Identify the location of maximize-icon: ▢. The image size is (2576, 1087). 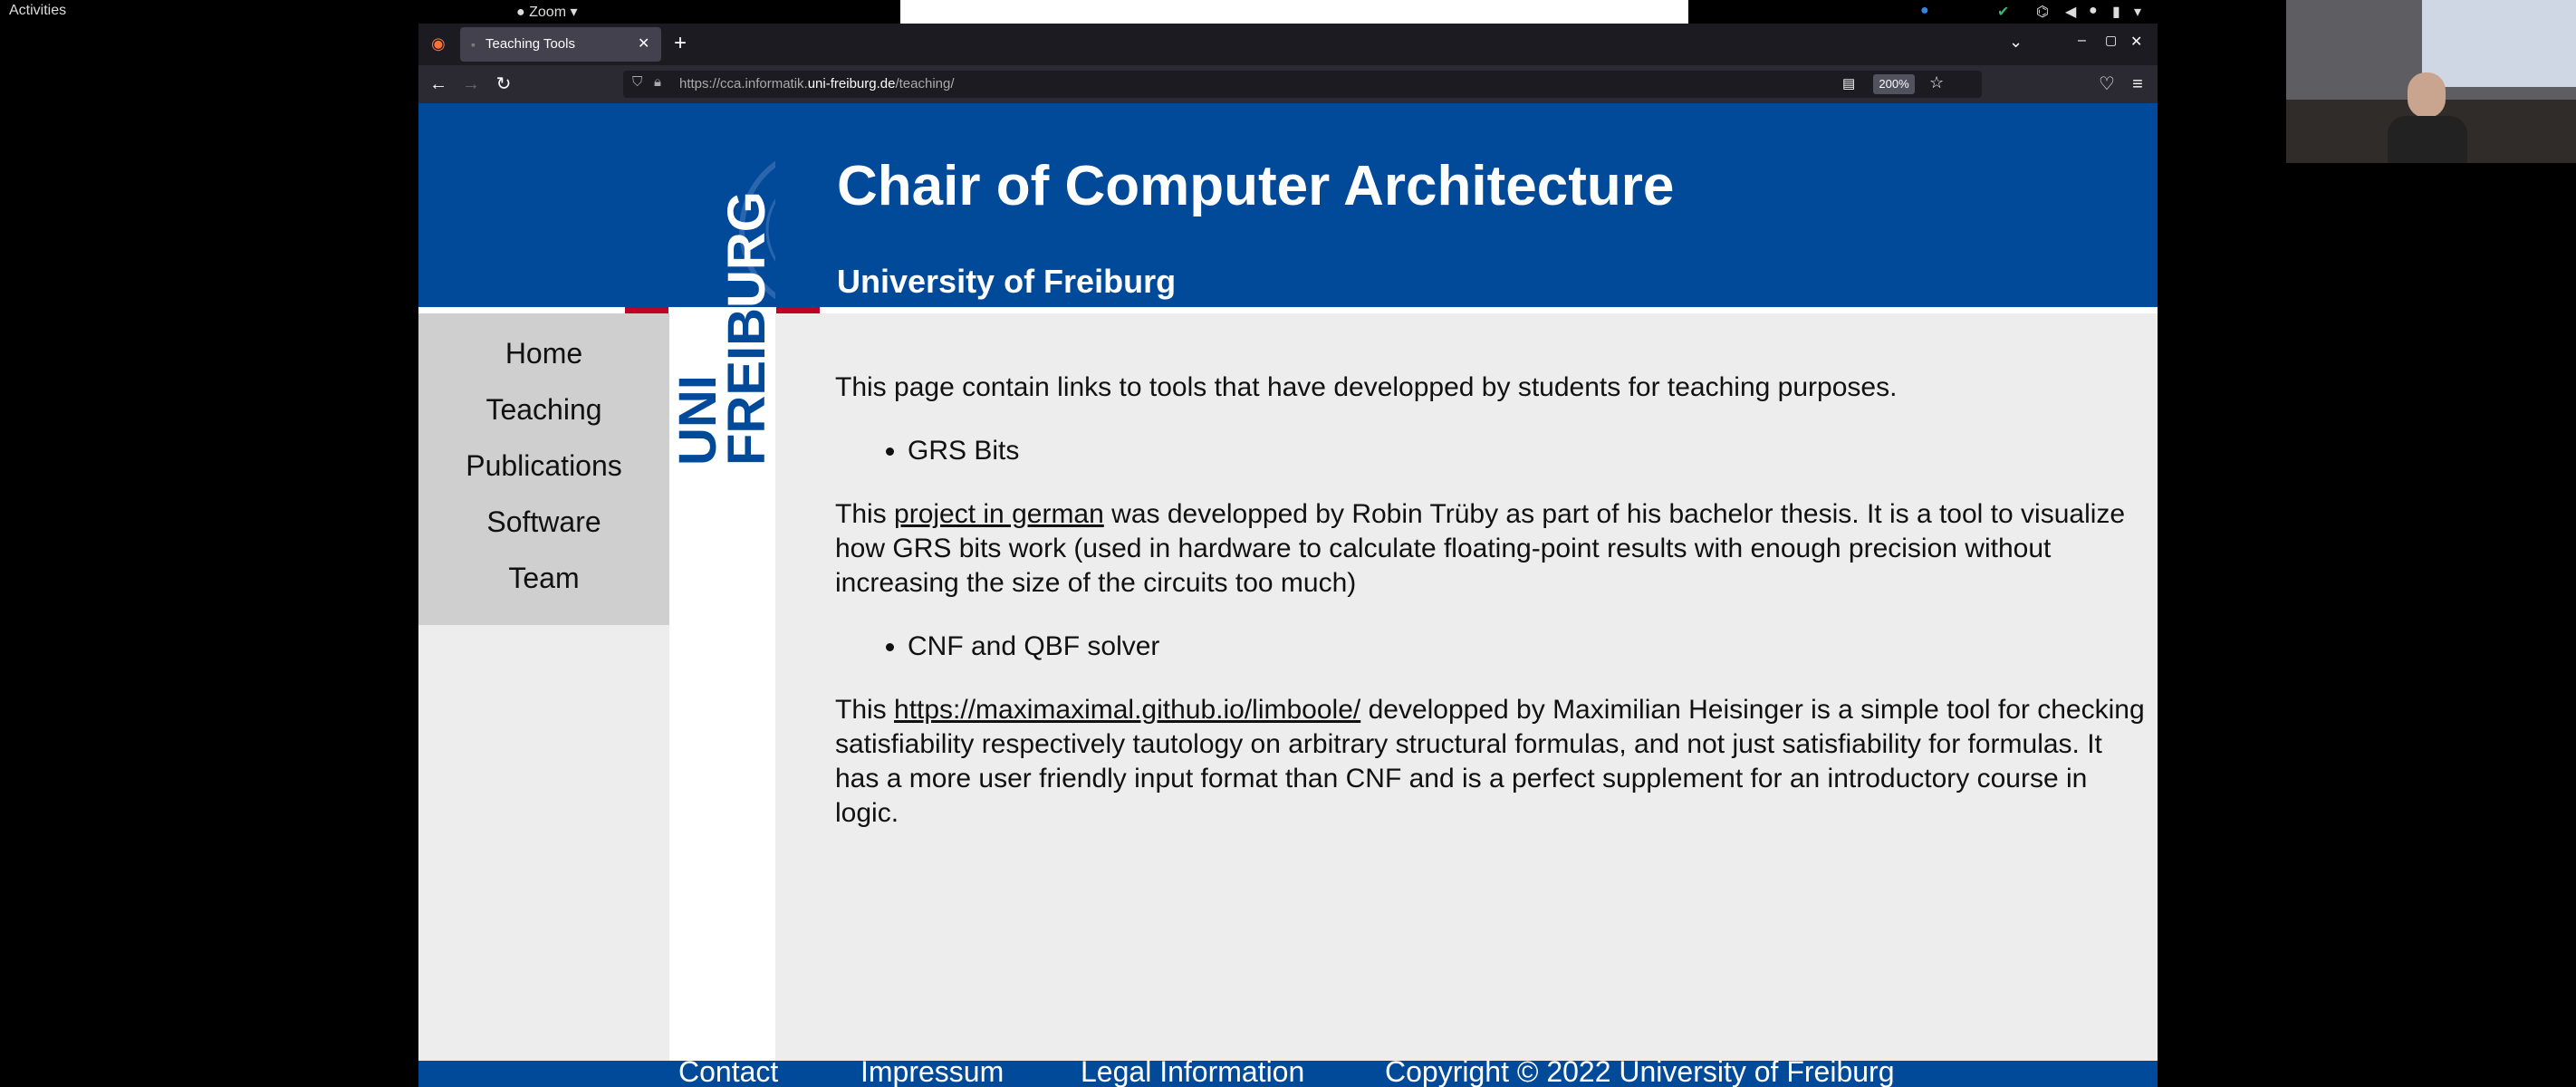
(2111, 40).